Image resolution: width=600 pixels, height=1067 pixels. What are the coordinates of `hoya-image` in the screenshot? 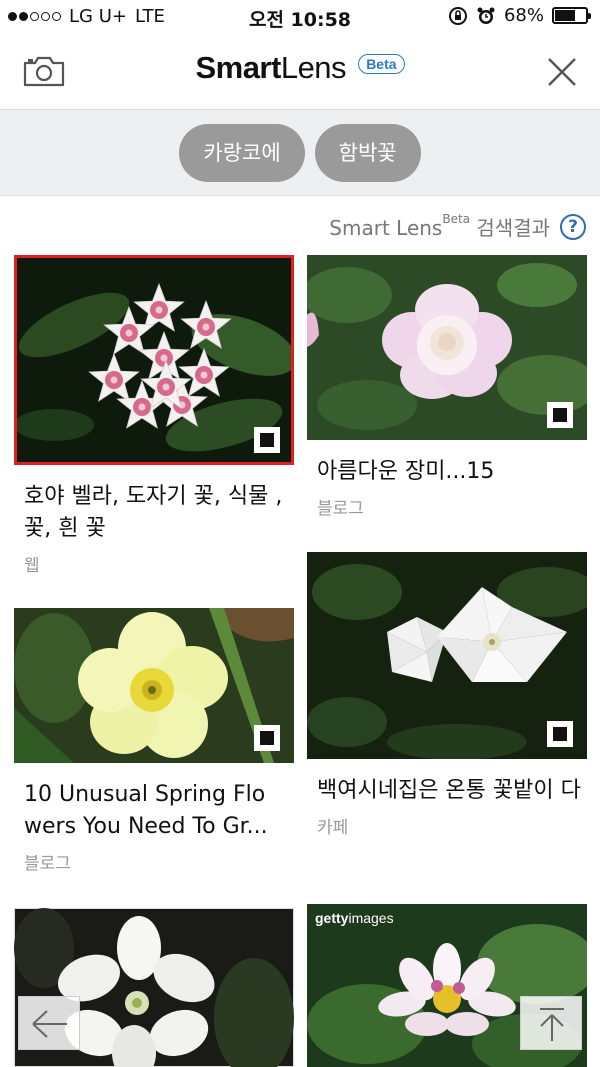 It's located at (154, 360).